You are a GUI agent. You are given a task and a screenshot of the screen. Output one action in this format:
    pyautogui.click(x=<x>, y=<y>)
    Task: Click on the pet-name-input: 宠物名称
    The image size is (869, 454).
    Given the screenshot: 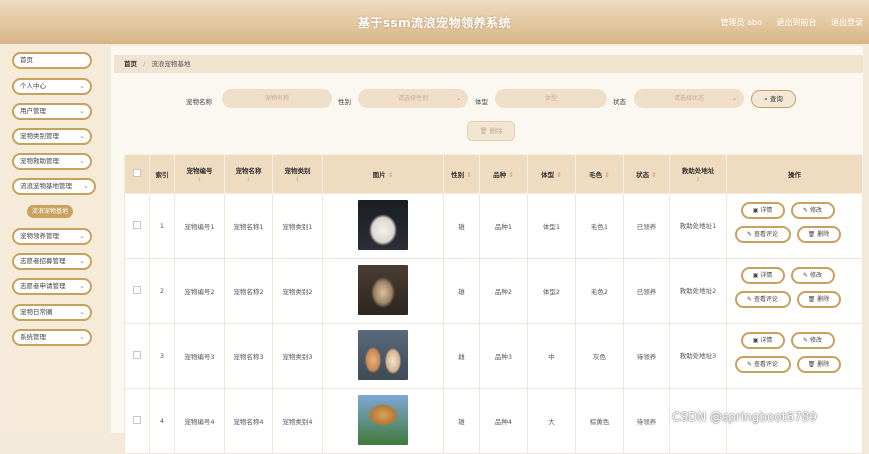 What is the action you would take?
    pyautogui.click(x=277, y=98)
    